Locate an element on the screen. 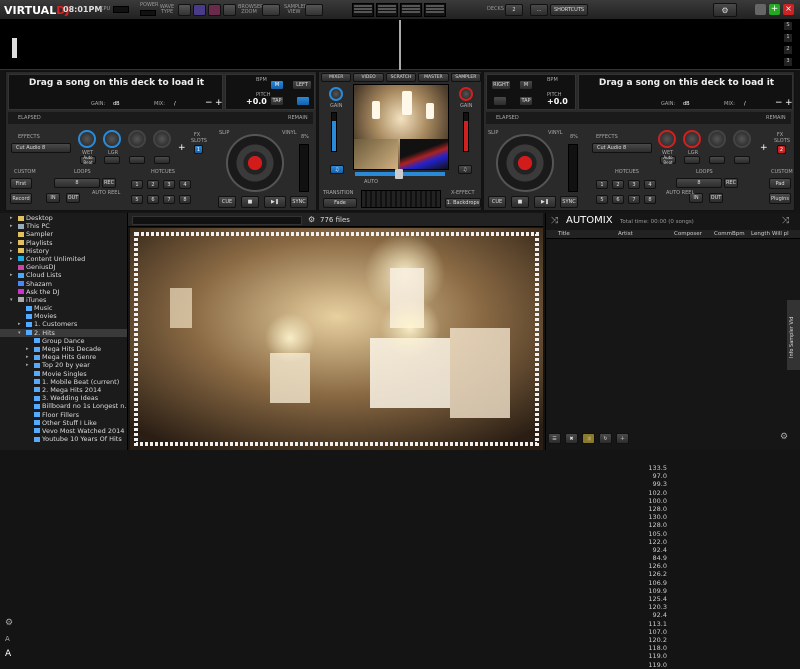 Image resolution: width=800 pixels, height=669 pixels. font-larger-icon: A is located at coordinates (8, 654).